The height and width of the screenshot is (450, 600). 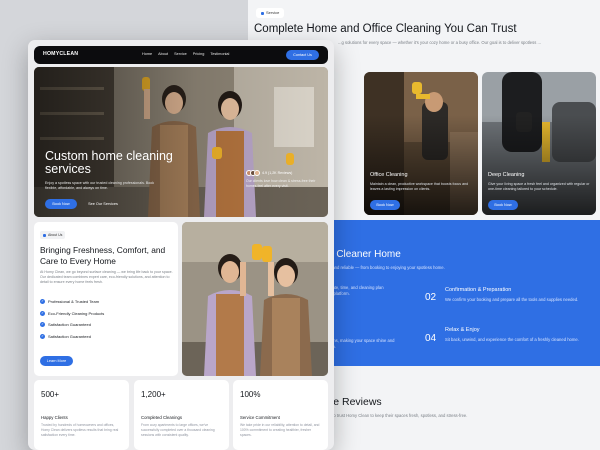 What do you see at coordinates (109, 162) in the screenshot?
I see `hero-title: Custom home cleaning services` at bounding box center [109, 162].